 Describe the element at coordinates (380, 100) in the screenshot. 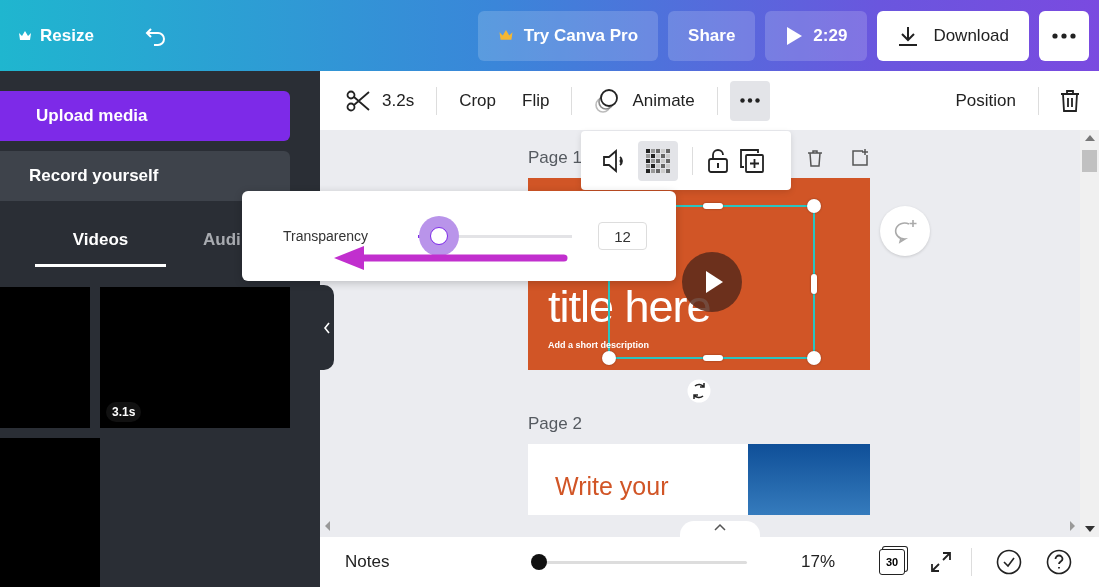

I see `trim-button: 3.2s` at that location.